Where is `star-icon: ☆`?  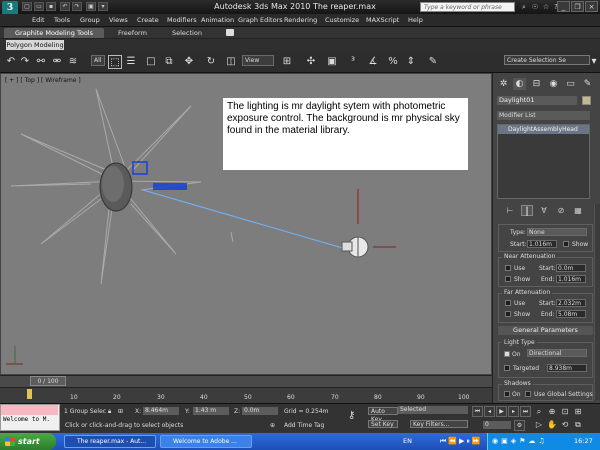 star-icon: ☆ is located at coordinates (546, 7).